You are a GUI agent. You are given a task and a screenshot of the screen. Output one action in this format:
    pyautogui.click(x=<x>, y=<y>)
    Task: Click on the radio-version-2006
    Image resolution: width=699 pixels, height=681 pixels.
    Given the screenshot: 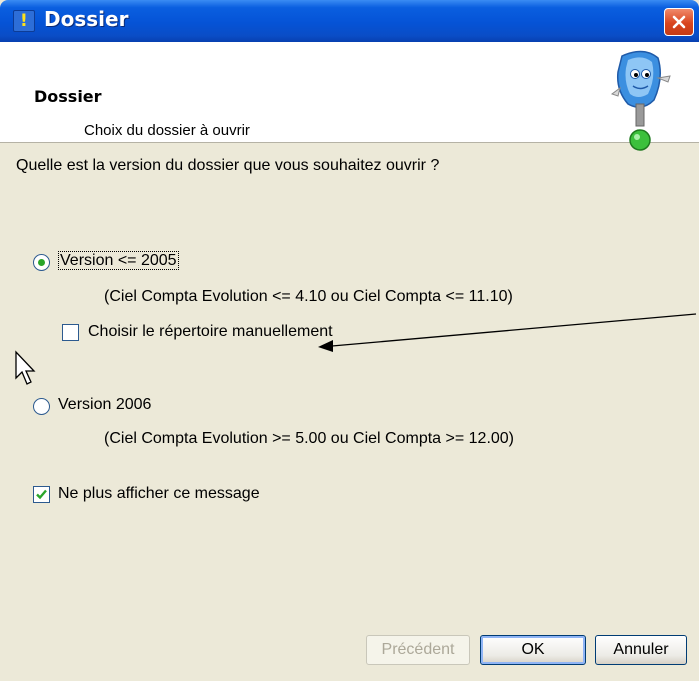 What is the action you would take?
    pyautogui.click(x=41, y=406)
    